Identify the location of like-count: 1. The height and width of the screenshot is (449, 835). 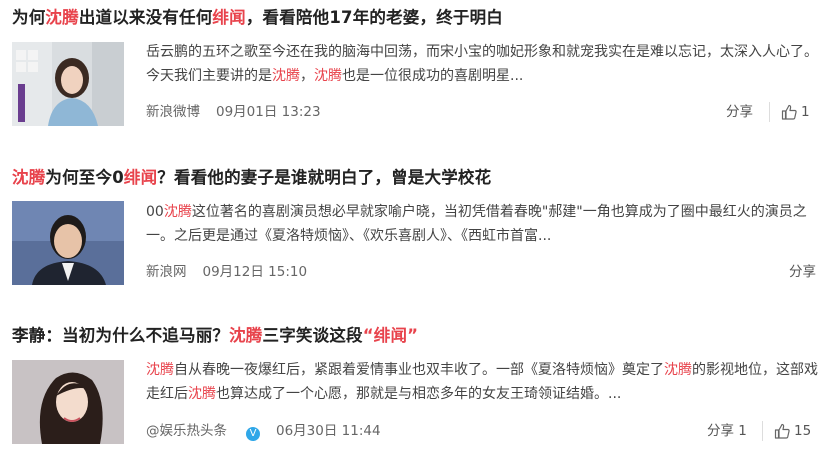
(805, 112).